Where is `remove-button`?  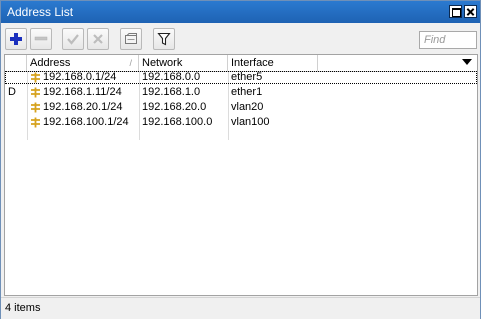 remove-button is located at coordinates (41, 39).